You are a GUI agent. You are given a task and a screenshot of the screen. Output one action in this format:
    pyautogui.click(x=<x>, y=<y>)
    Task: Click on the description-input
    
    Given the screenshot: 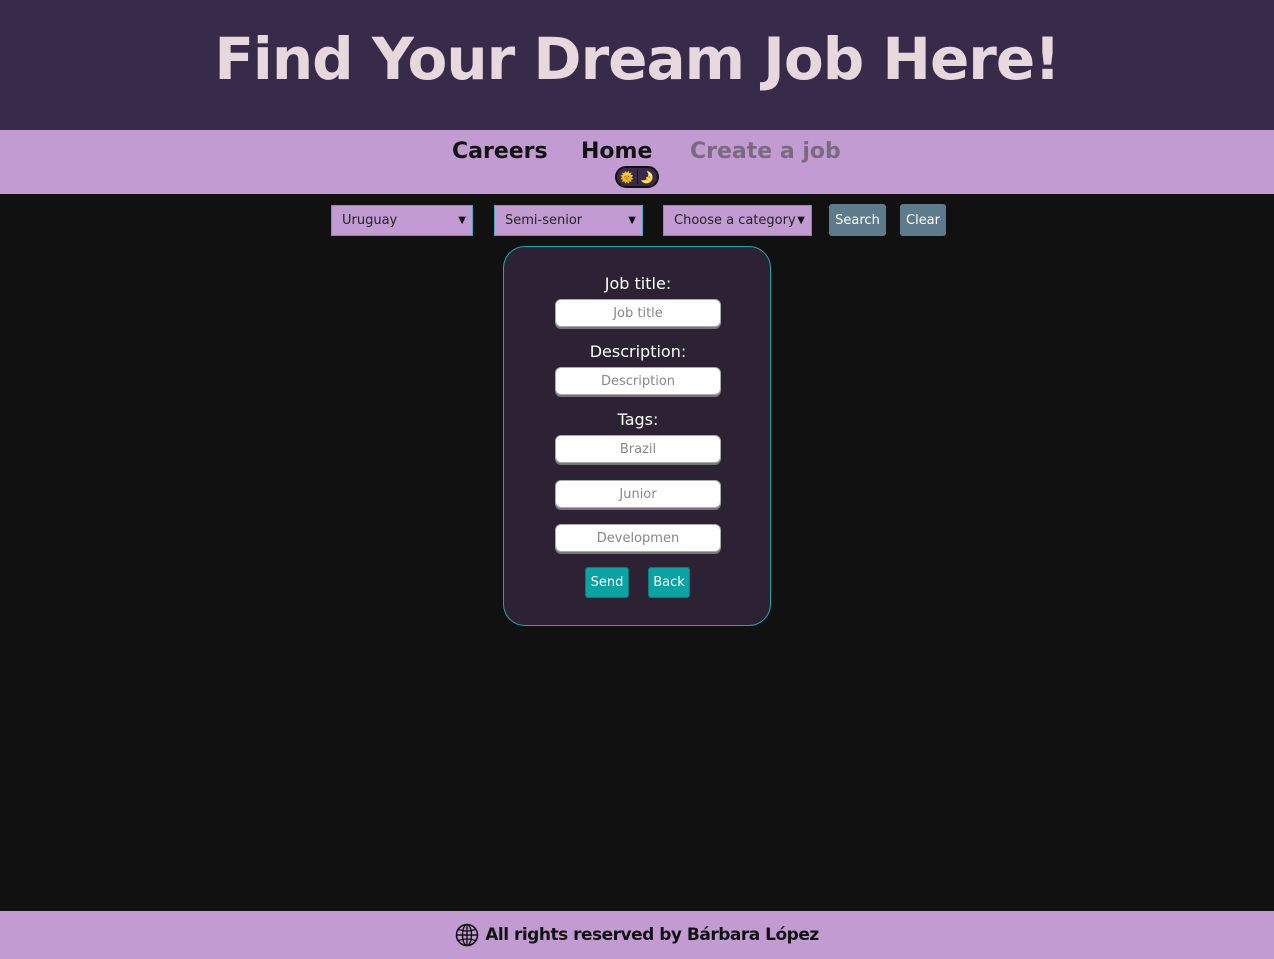 What is the action you would take?
    pyautogui.click(x=638, y=381)
    